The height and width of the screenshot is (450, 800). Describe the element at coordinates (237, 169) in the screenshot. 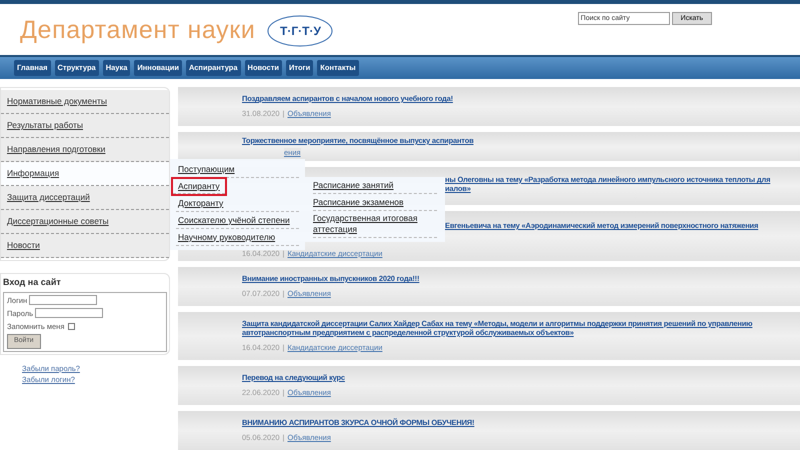

I see `dropdown-link: Поступающим` at that location.